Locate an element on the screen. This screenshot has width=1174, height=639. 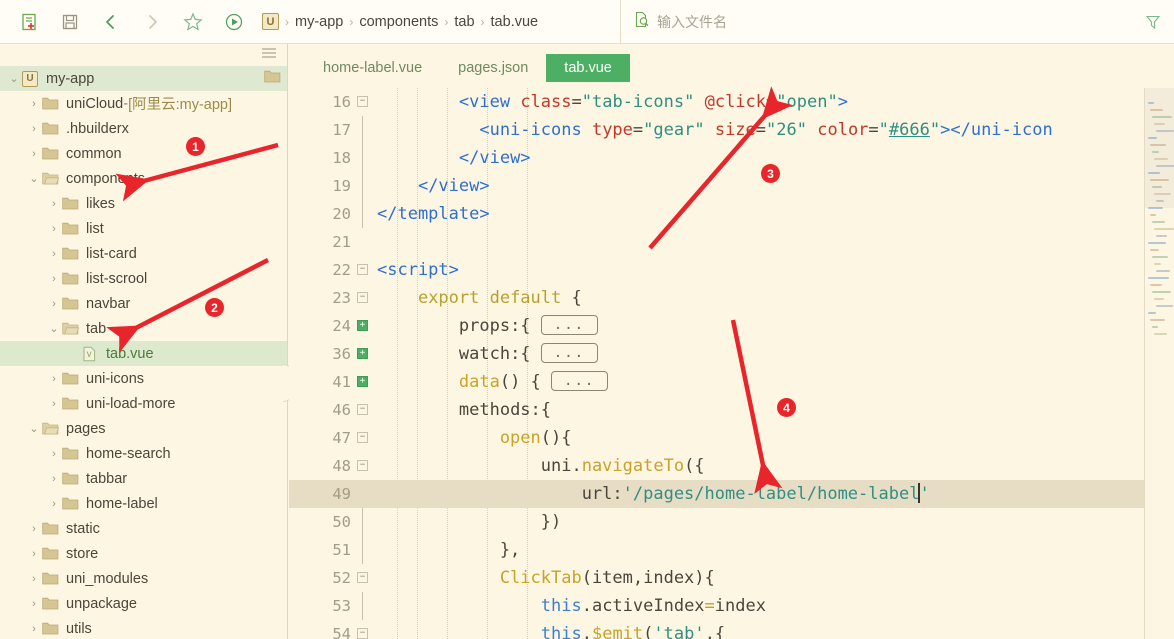
back-arrow-icon is located at coordinates (110, 22).